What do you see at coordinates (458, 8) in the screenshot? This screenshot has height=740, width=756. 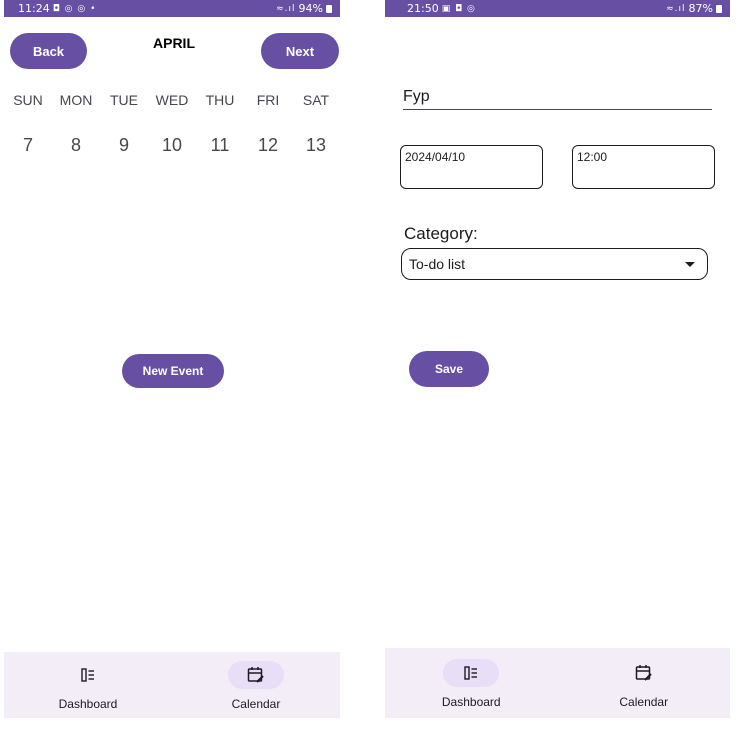 I see `notification-icons: ▣ ◘ ◎` at bounding box center [458, 8].